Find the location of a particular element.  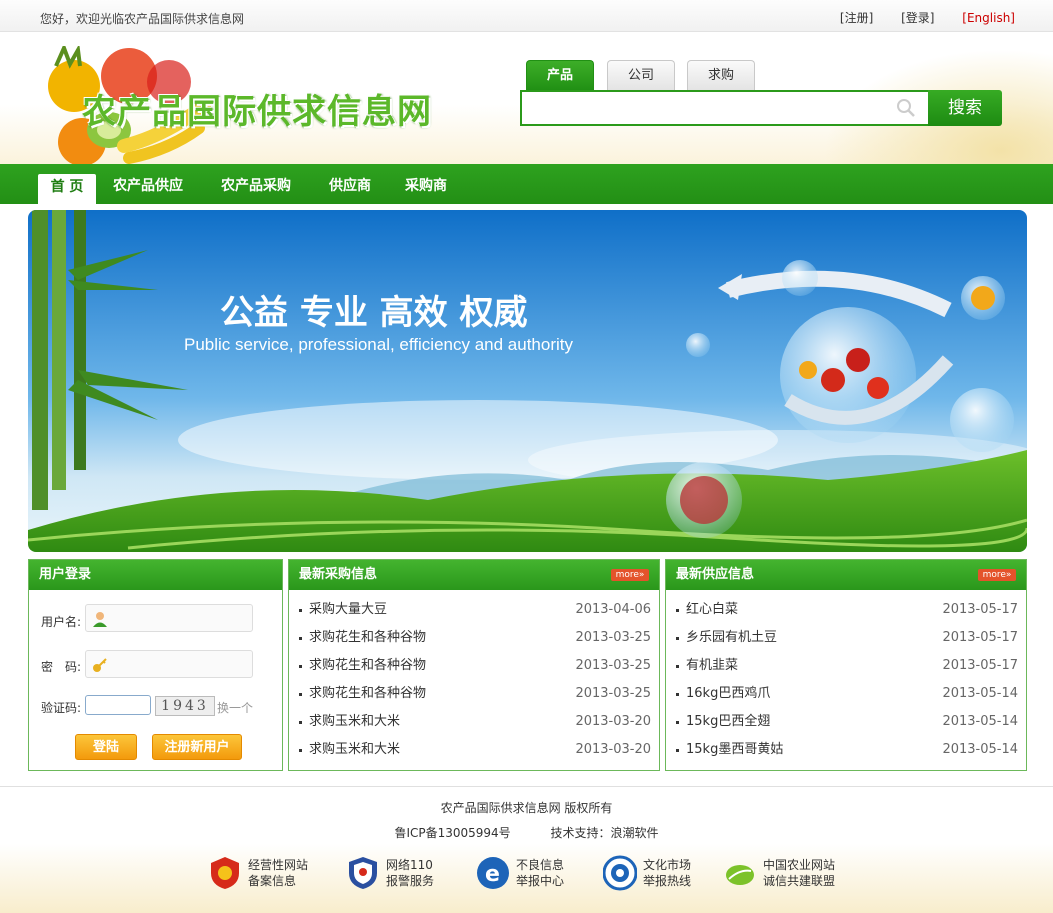

culture-market-icon is located at coordinates (620, 873).